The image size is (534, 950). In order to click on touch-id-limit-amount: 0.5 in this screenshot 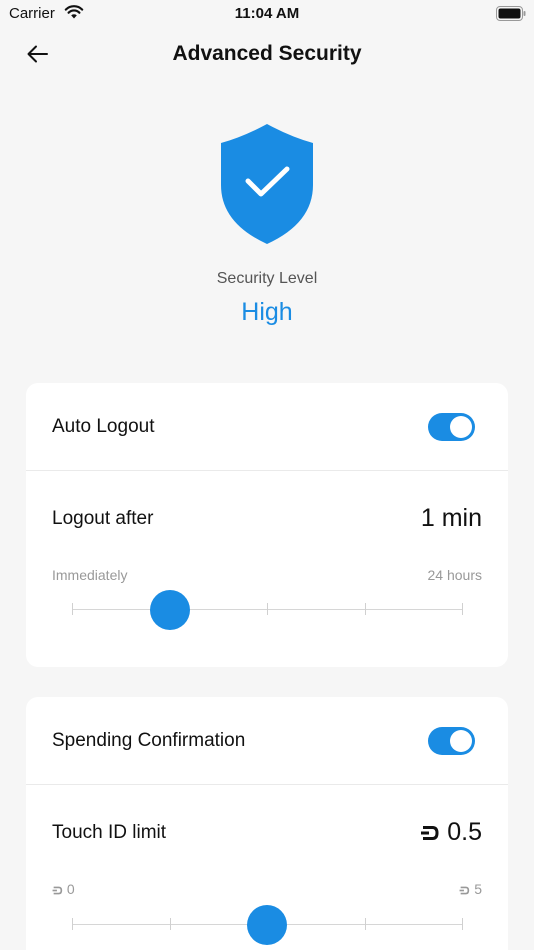, I will do `click(464, 832)`.